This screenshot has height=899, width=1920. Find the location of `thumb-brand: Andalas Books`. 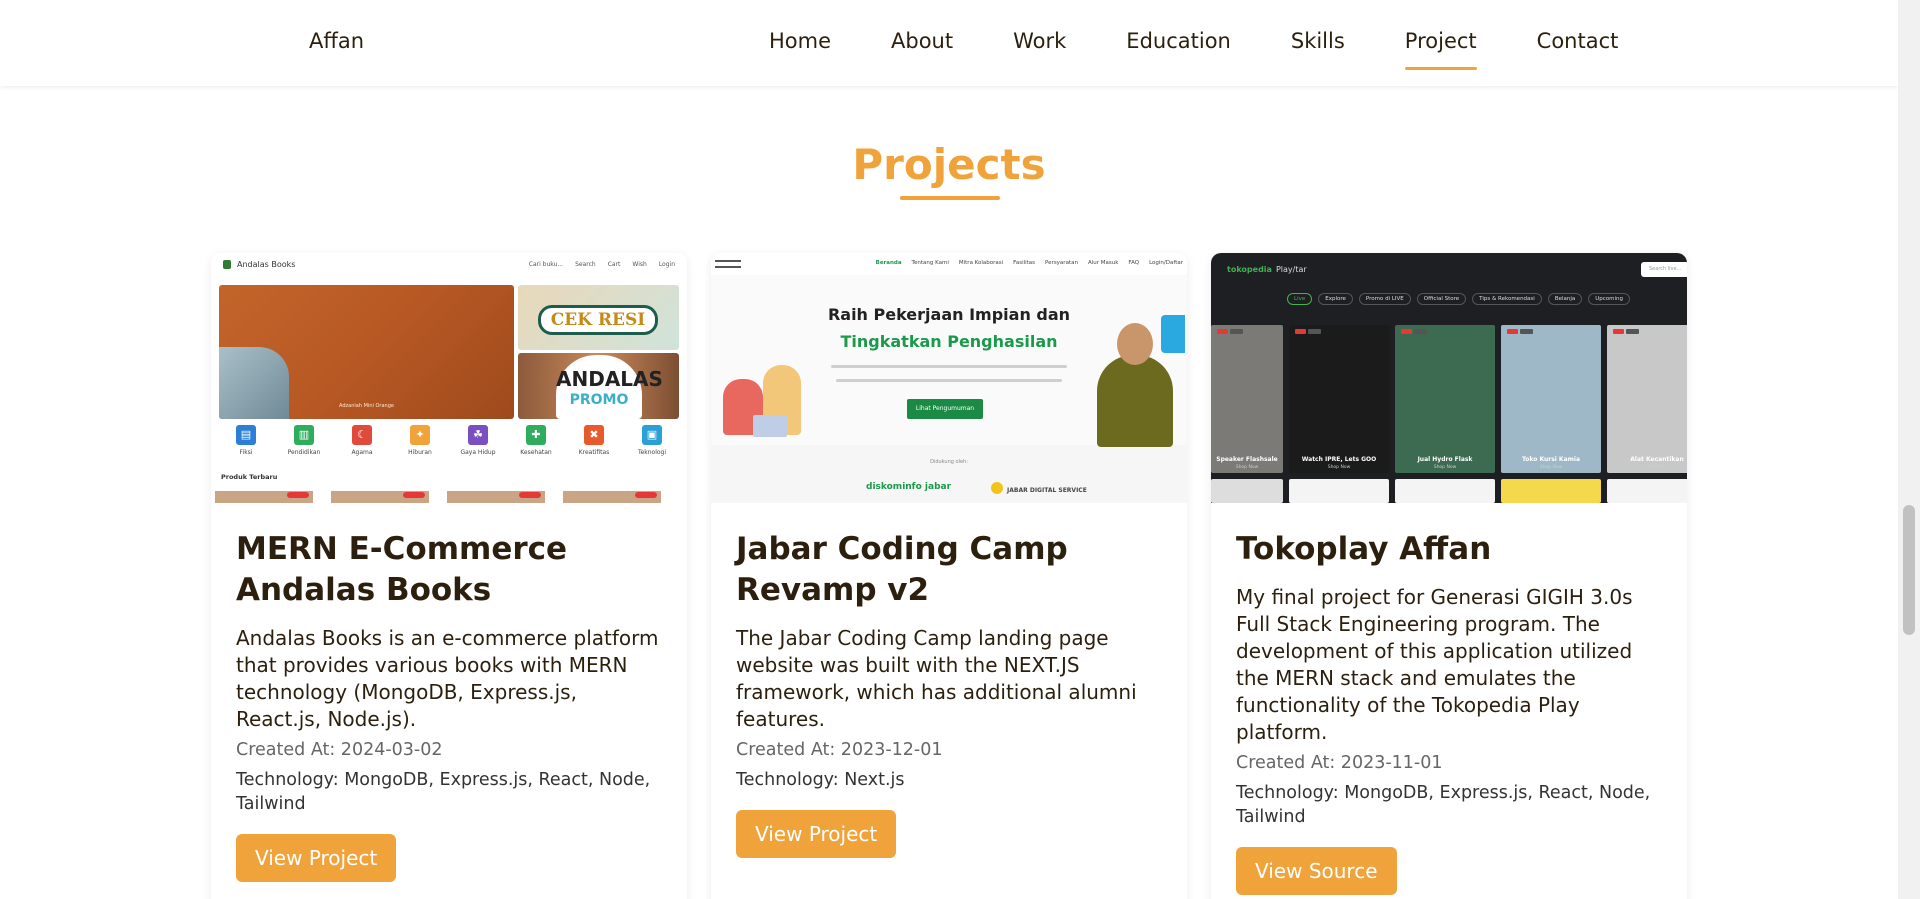

thumb-brand: Andalas Books is located at coordinates (266, 264).